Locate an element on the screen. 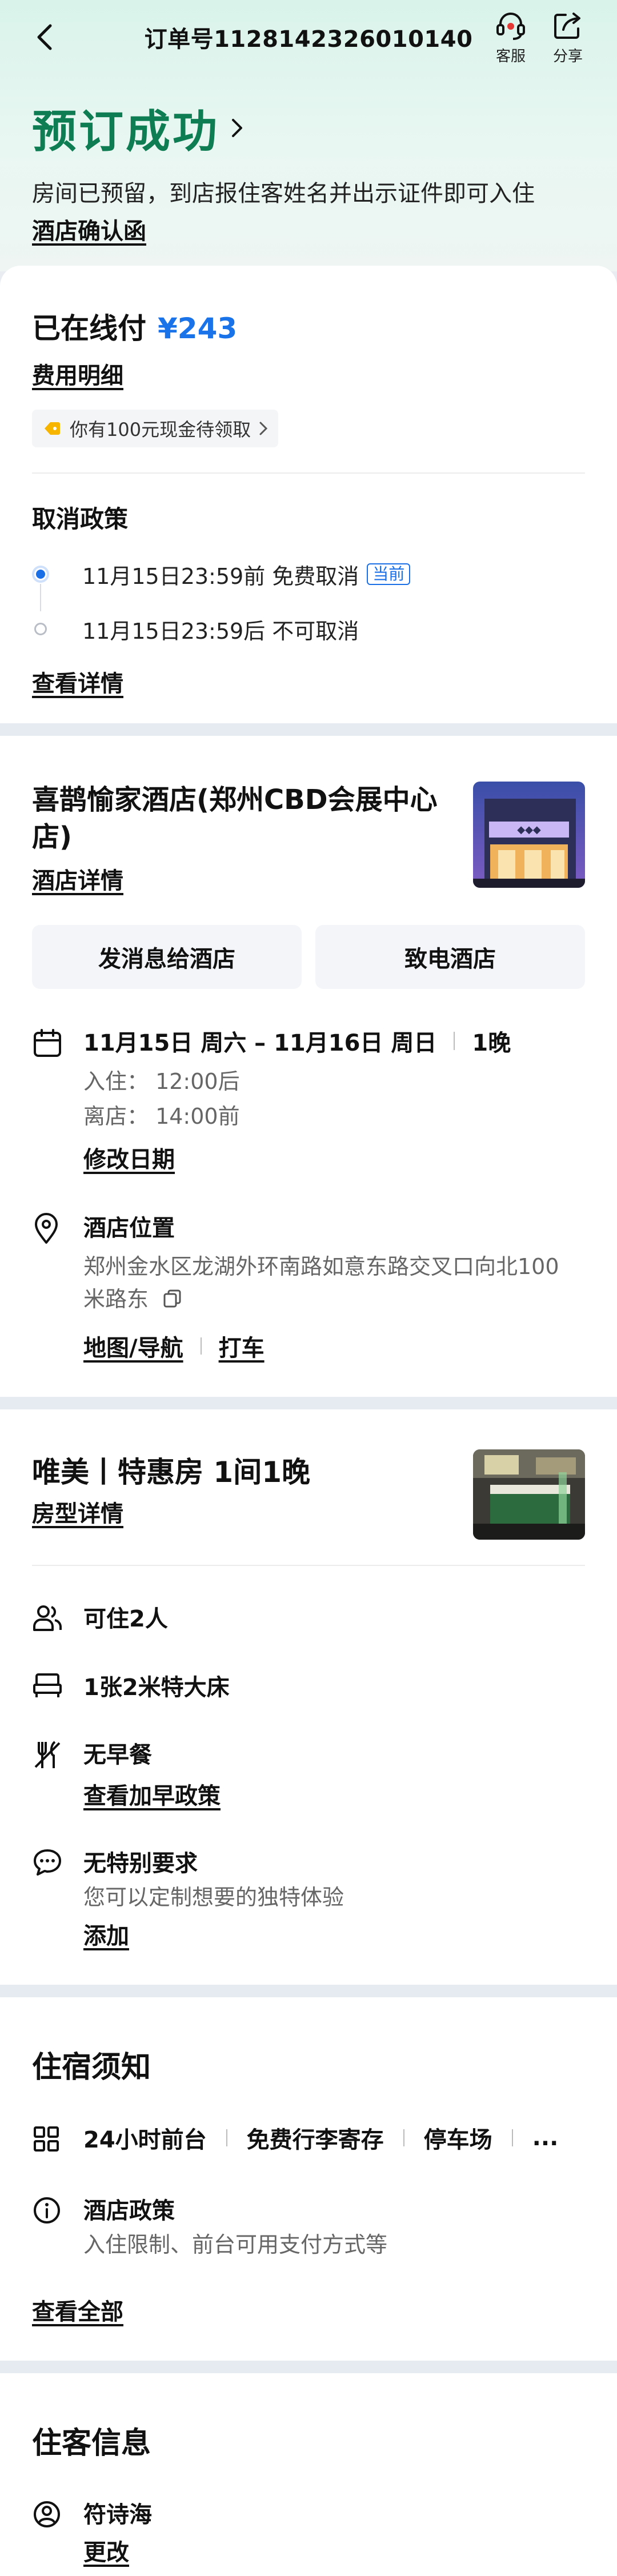 The image size is (617, 2576). booking-status-title: 预订成功 is located at coordinates (126, 132).